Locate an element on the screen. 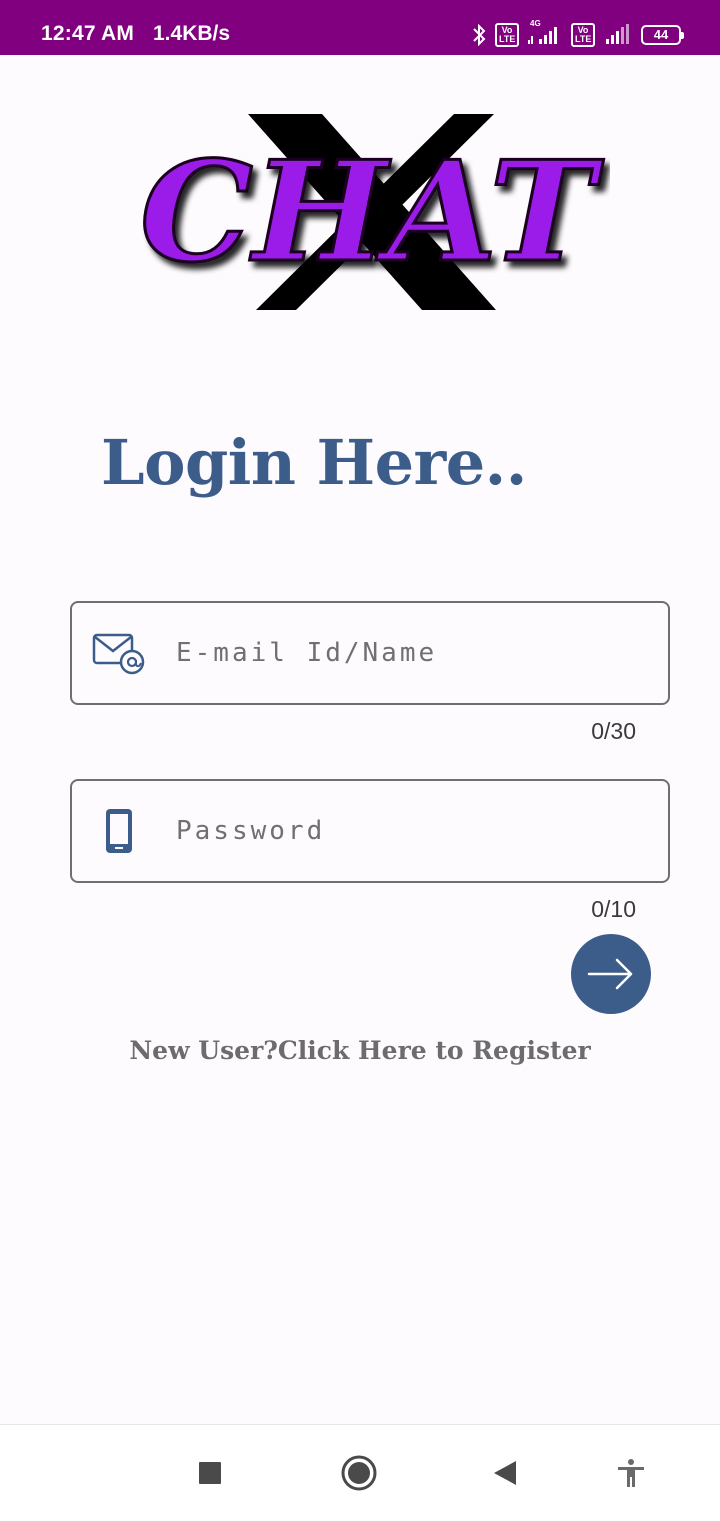 The height and width of the screenshot is (1521, 720). navigation-bar is located at coordinates (360, 1472).